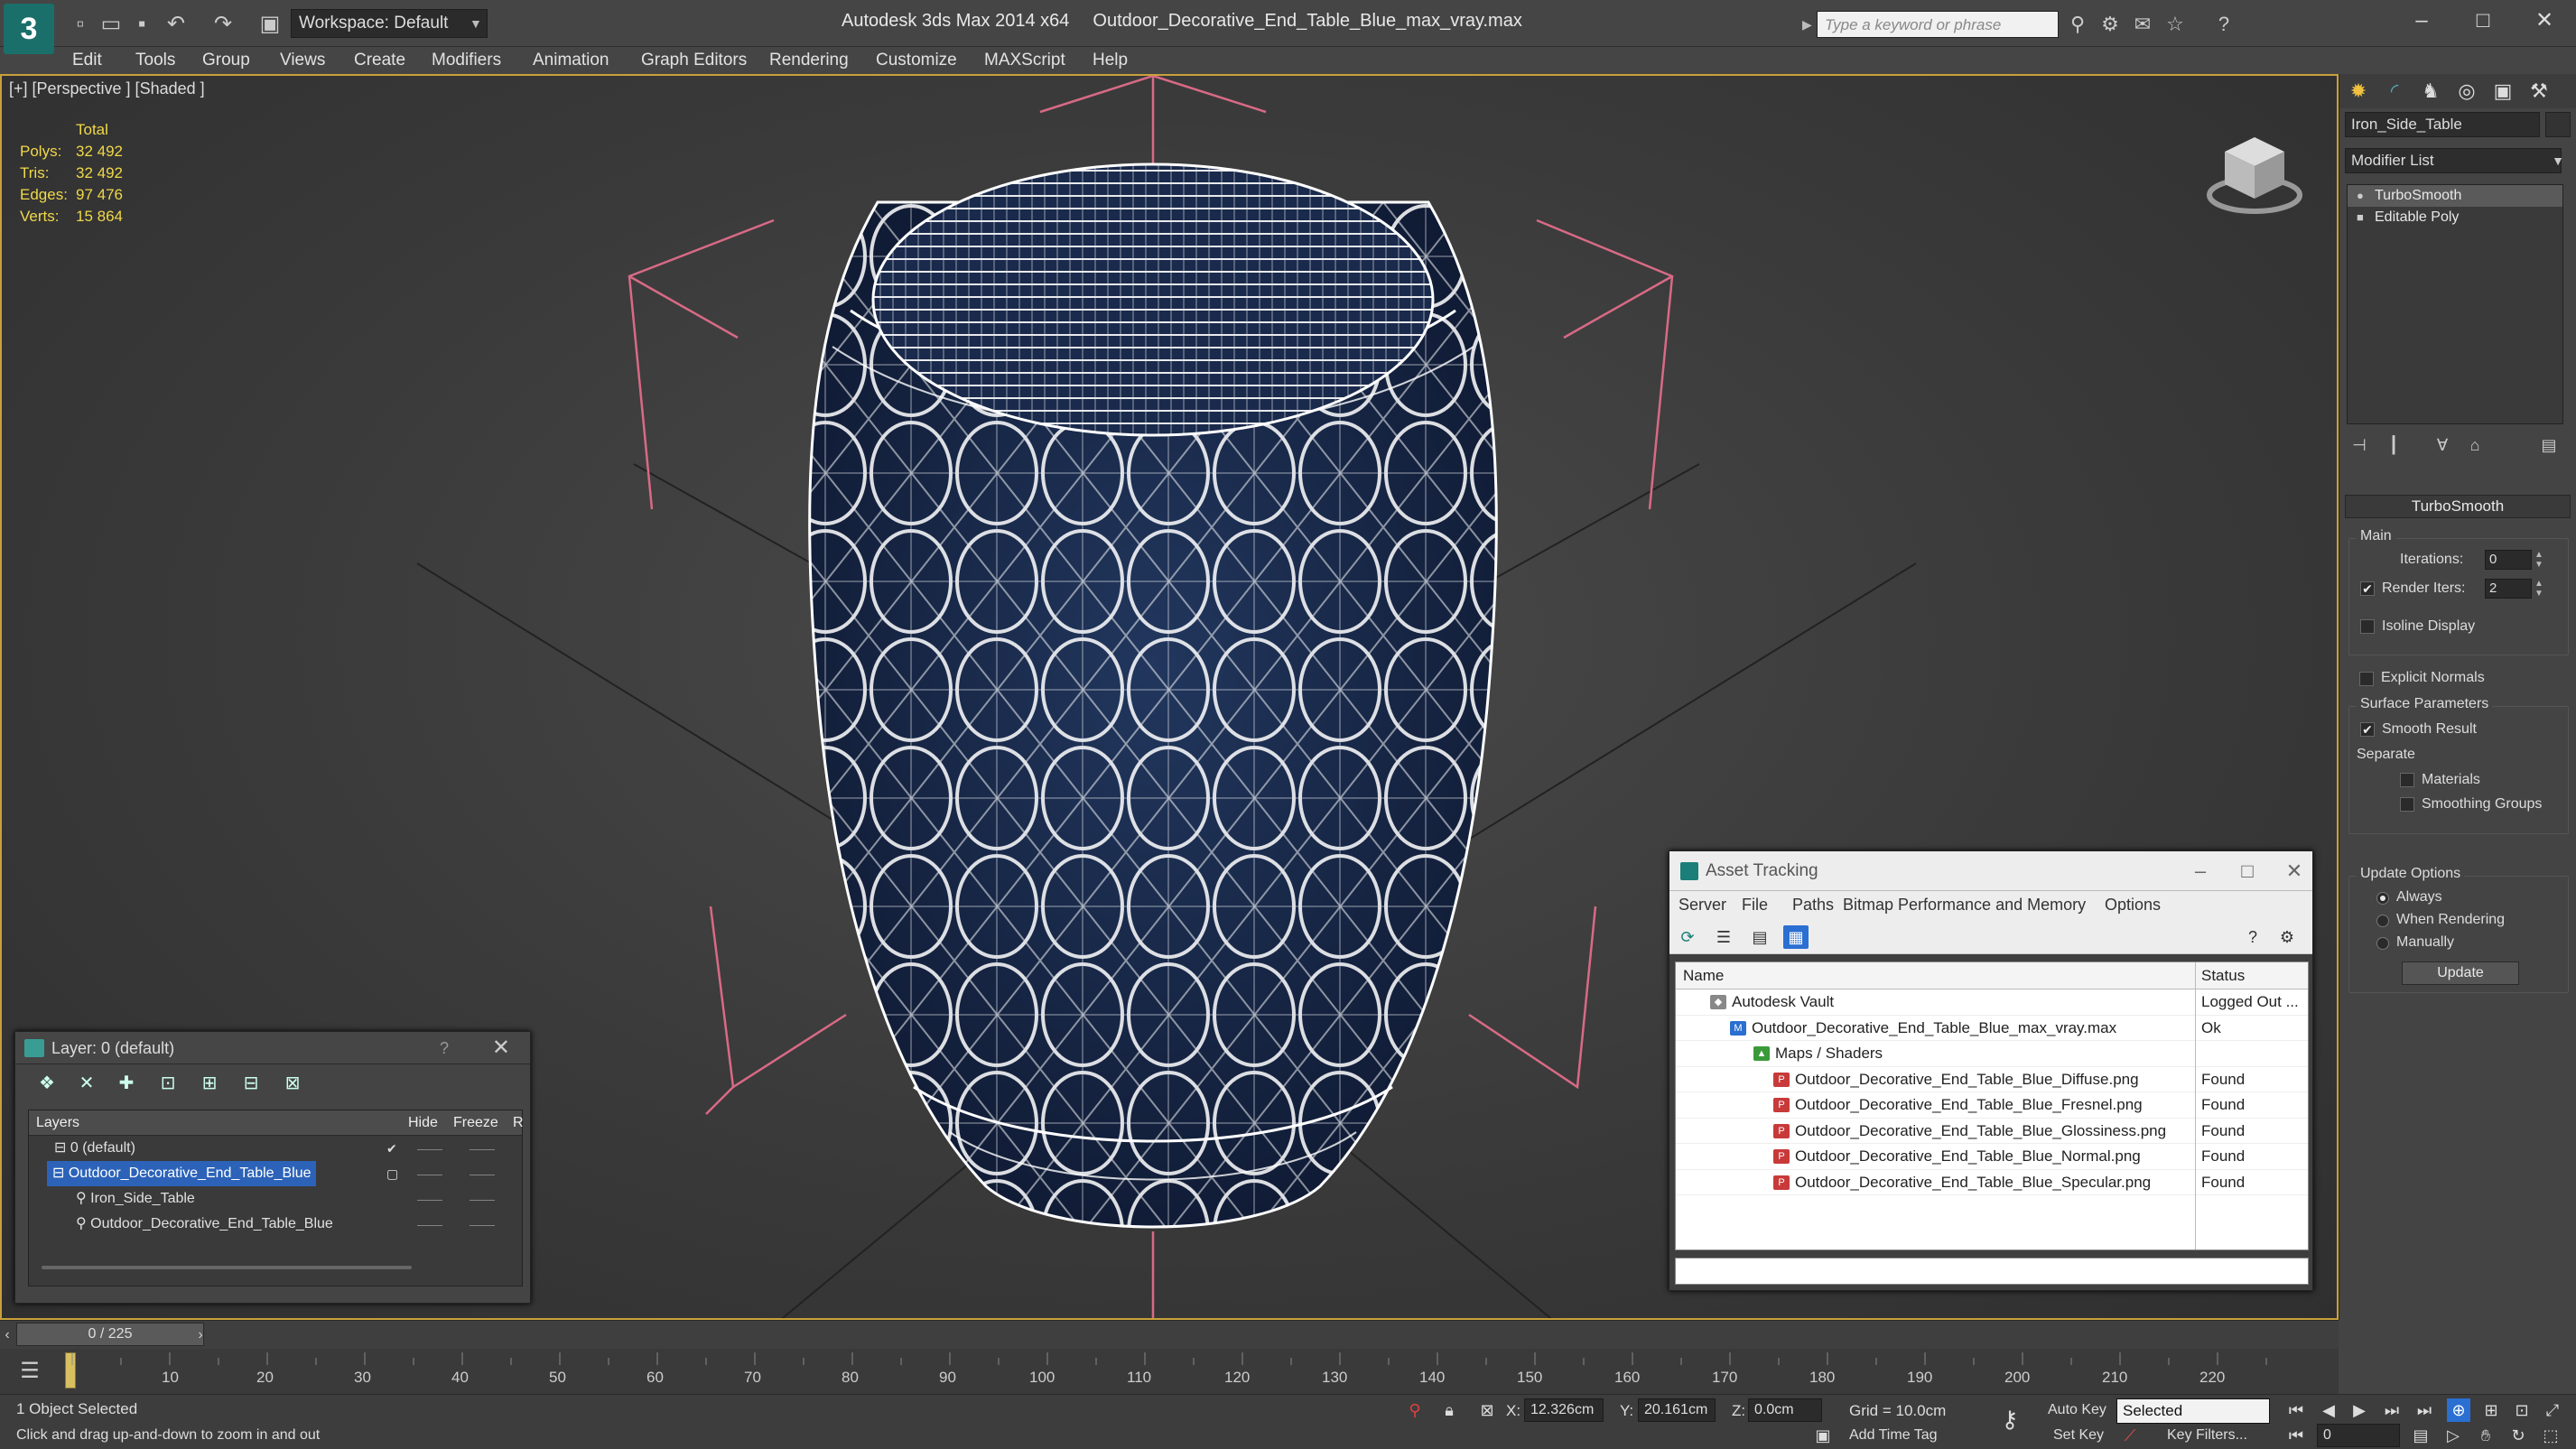  What do you see at coordinates (223, 24) in the screenshot?
I see `redo-icon: ↷` at bounding box center [223, 24].